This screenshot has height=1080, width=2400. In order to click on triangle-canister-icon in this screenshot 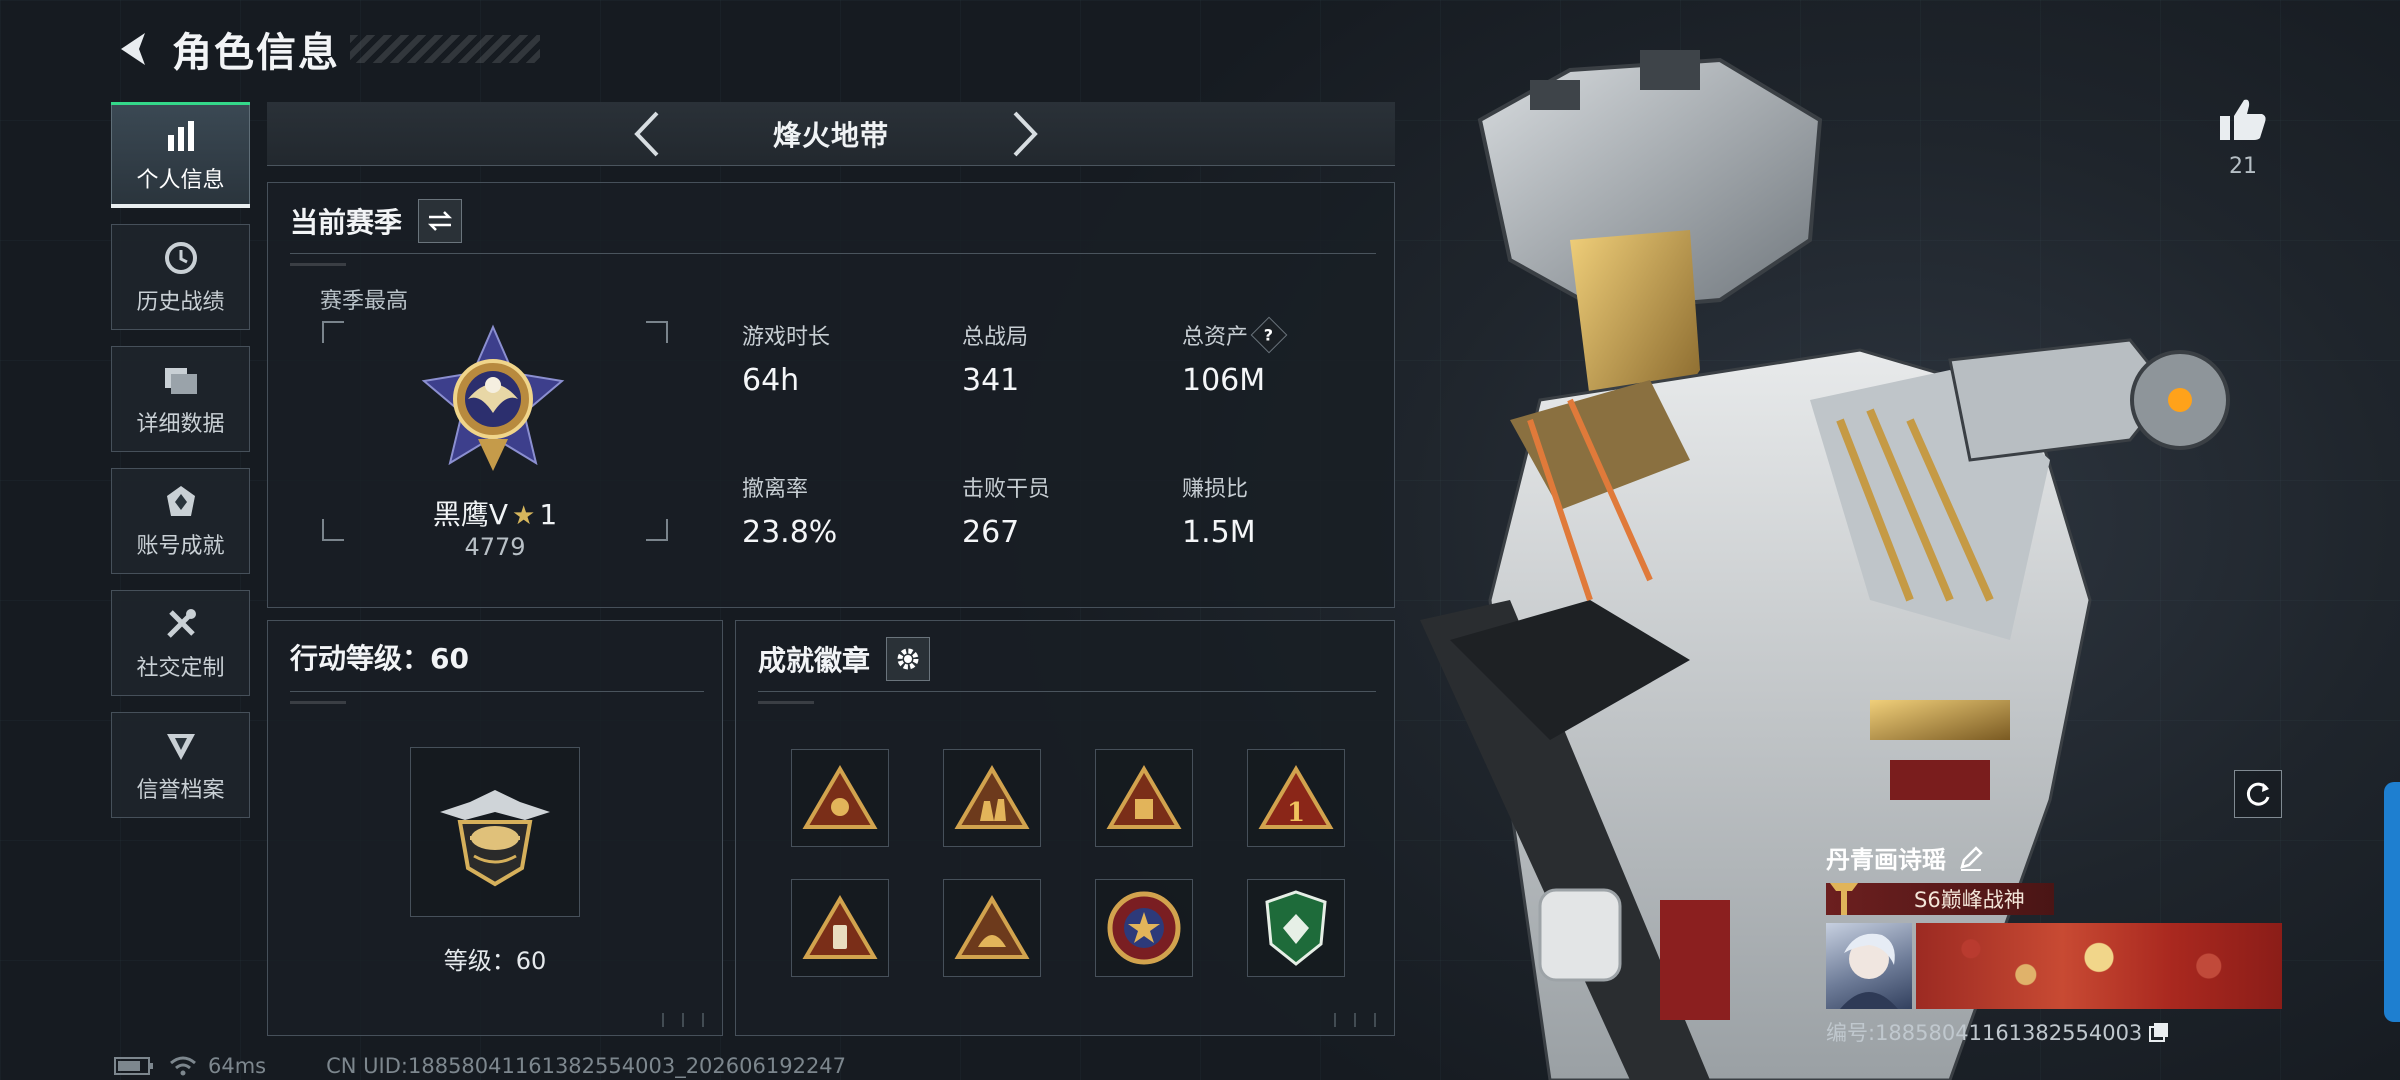, I will do `click(840, 927)`.